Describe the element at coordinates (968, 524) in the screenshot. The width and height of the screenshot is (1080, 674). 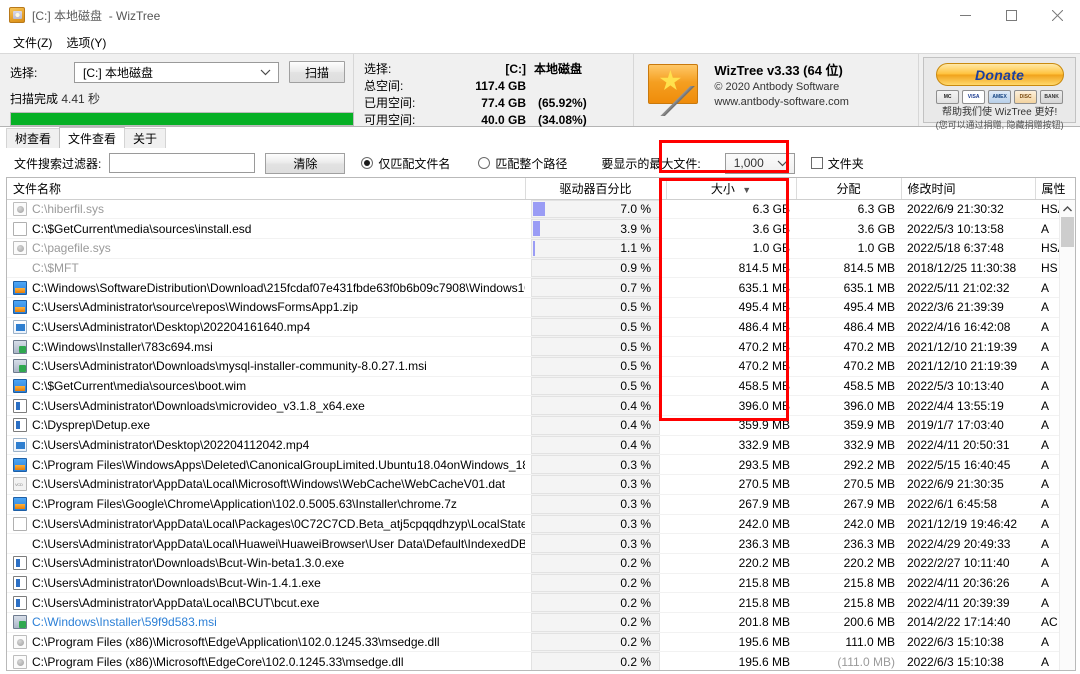
I see `cell-modified: 2021/12/19 19:46:42` at that location.